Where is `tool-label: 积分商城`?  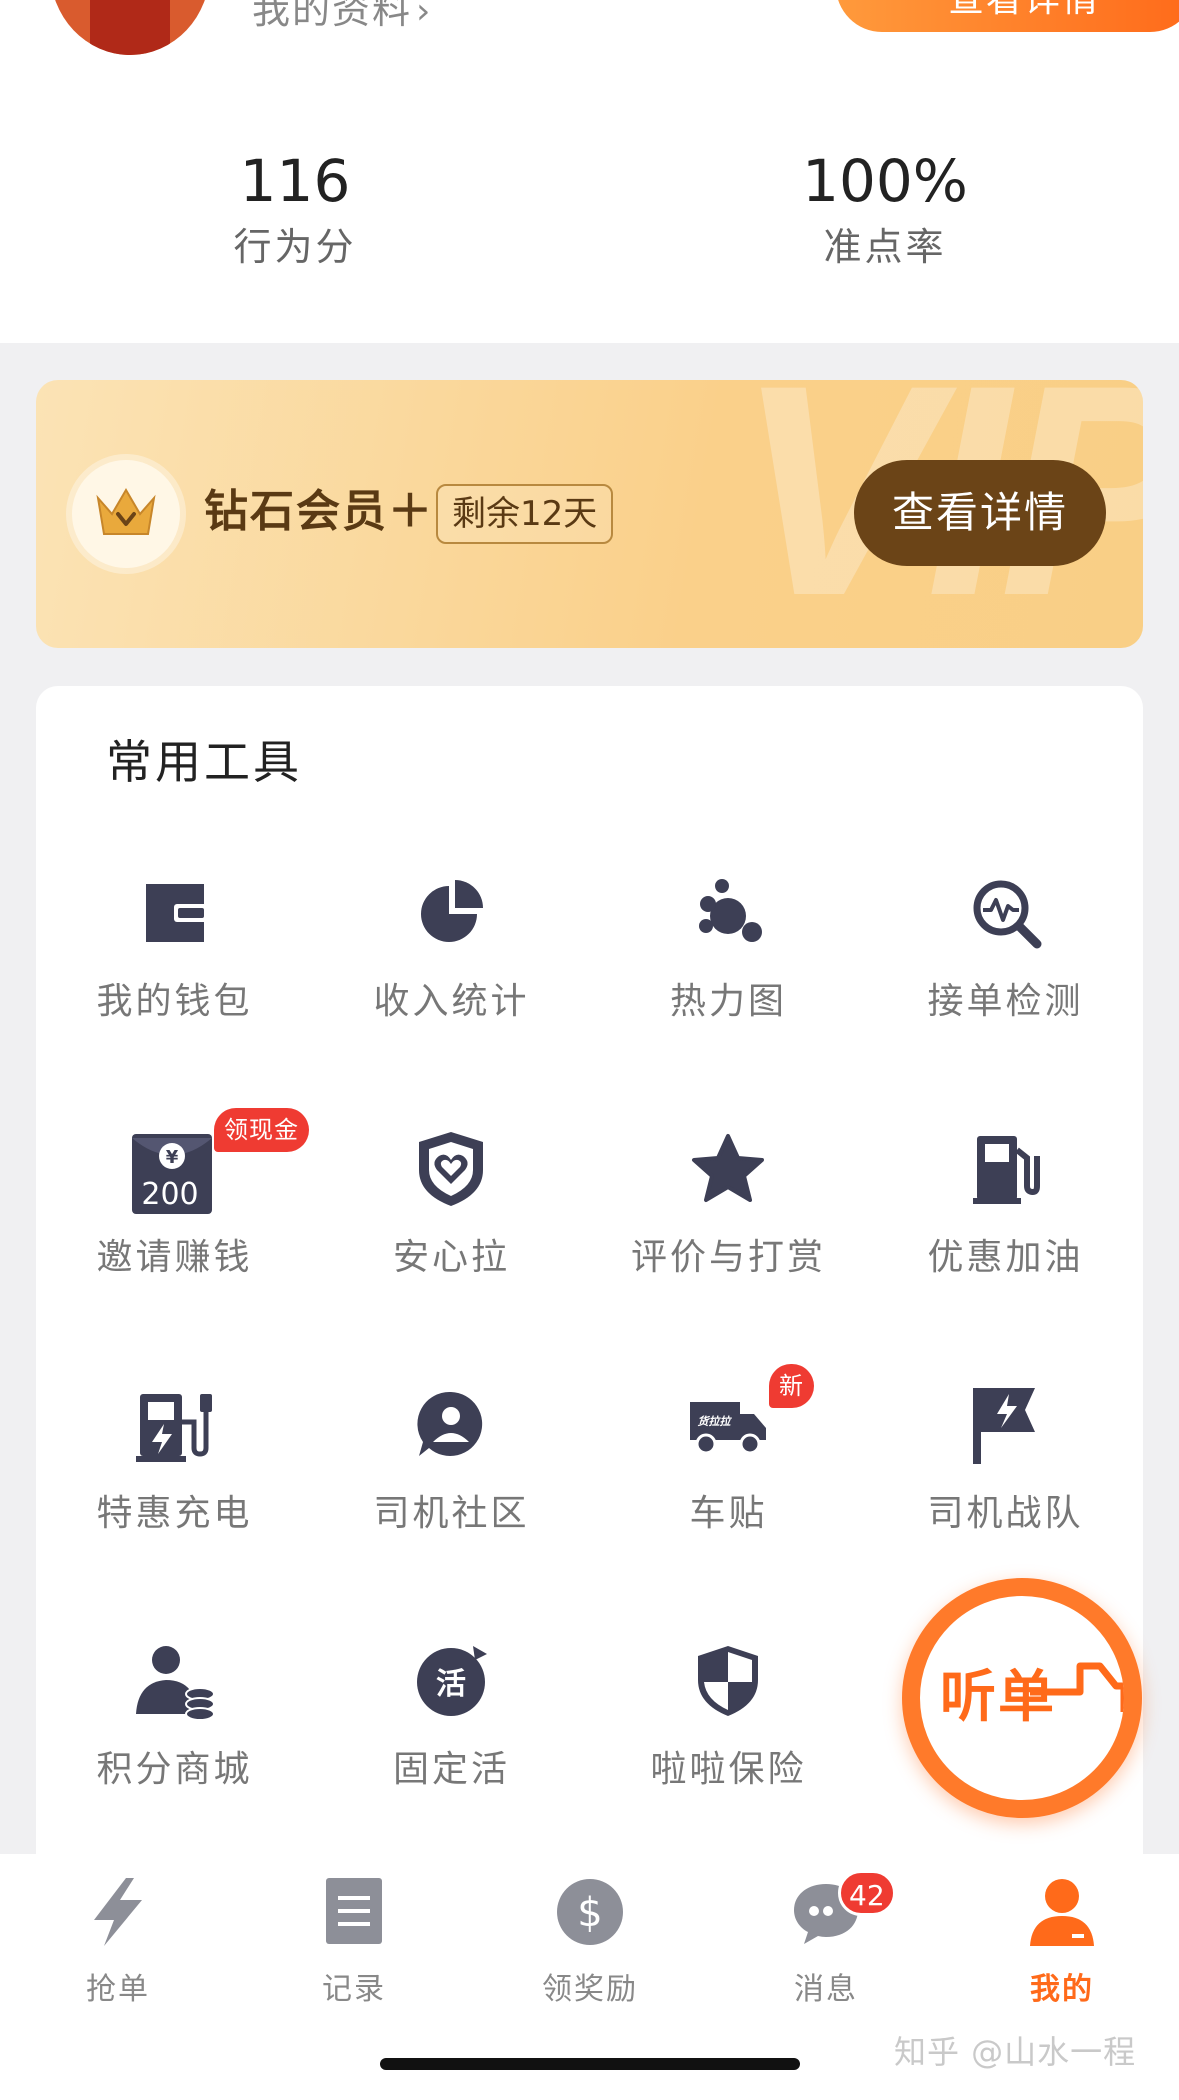 tool-label: 积分商城 is located at coordinates (174, 1769).